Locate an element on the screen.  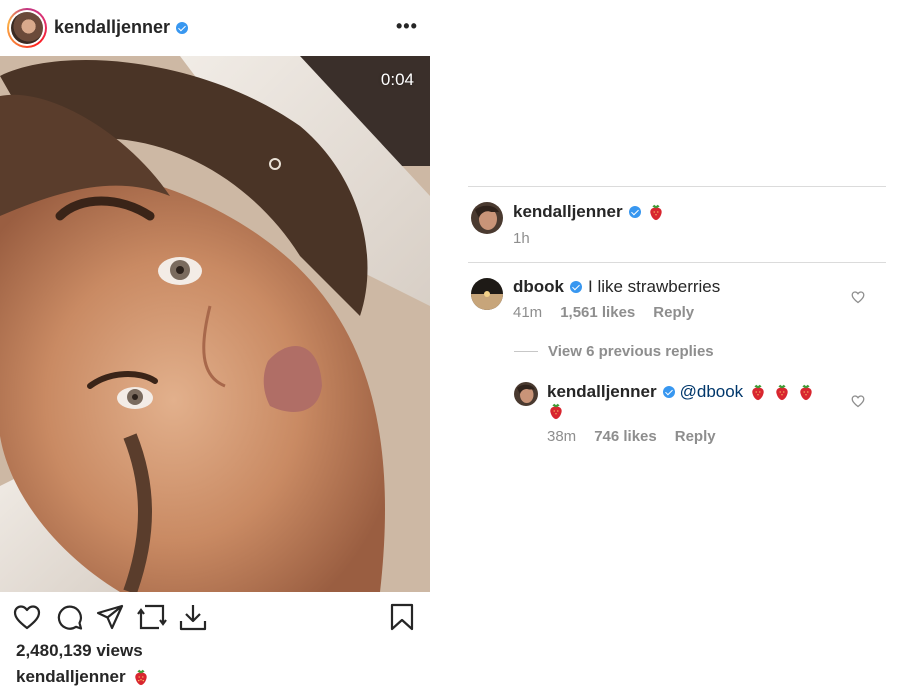
caption-row-username: kendalljenner is located at coordinates (568, 212).